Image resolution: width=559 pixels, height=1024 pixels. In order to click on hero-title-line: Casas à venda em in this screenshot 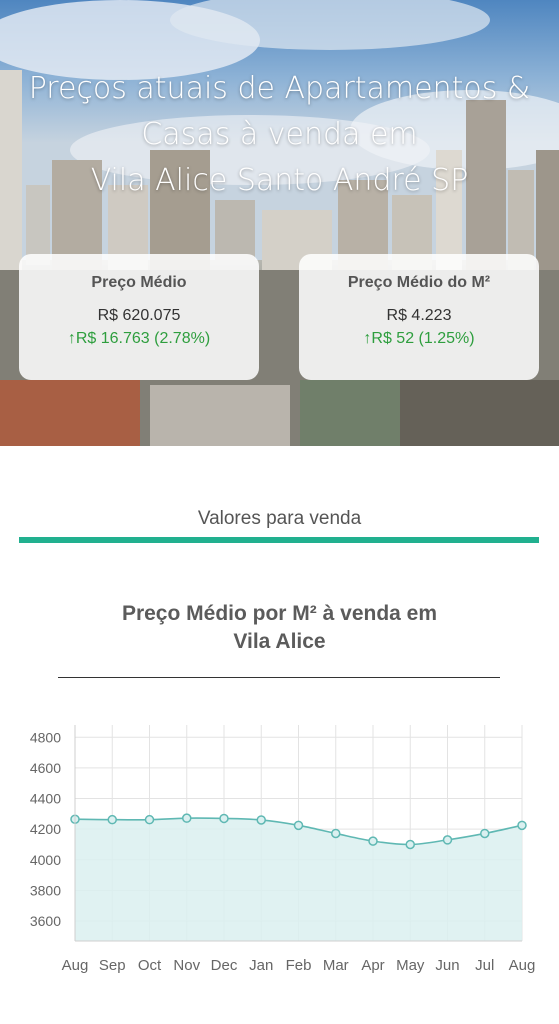, I will do `click(279, 134)`.